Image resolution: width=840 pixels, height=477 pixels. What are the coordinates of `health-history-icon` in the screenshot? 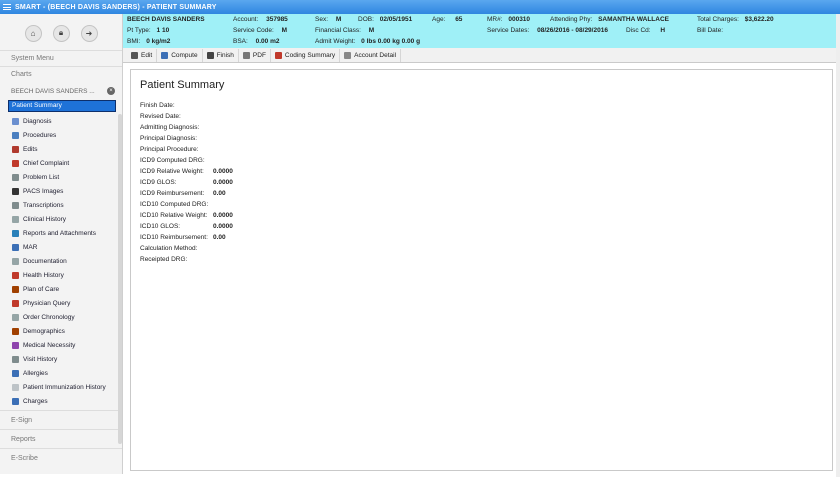 It's located at (15, 275).